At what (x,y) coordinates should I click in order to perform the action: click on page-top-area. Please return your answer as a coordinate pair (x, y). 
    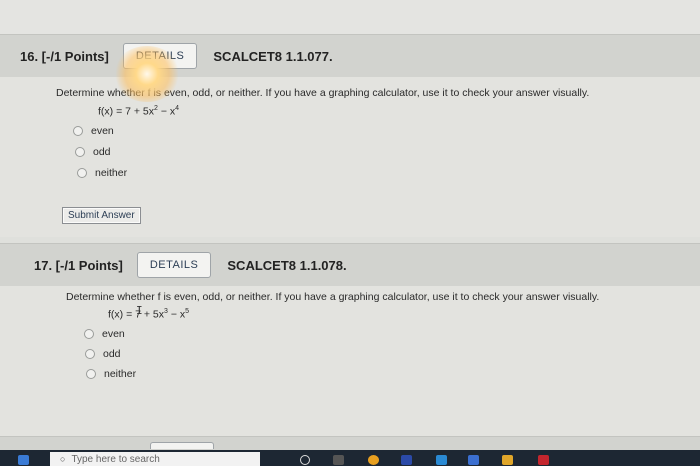
    Looking at the image, I should click on (350, 17).